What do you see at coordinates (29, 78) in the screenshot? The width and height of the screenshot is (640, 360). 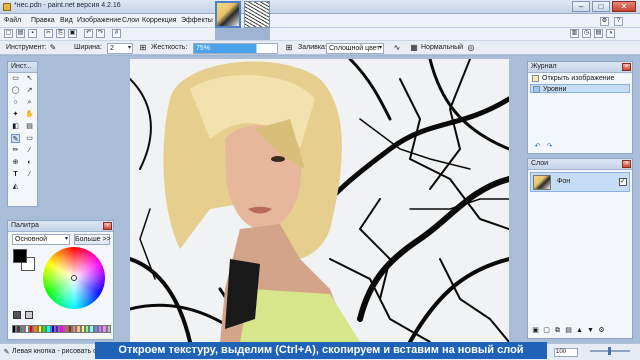 I see `move-selected-icon: ↖` at bounding box center [29, 78].